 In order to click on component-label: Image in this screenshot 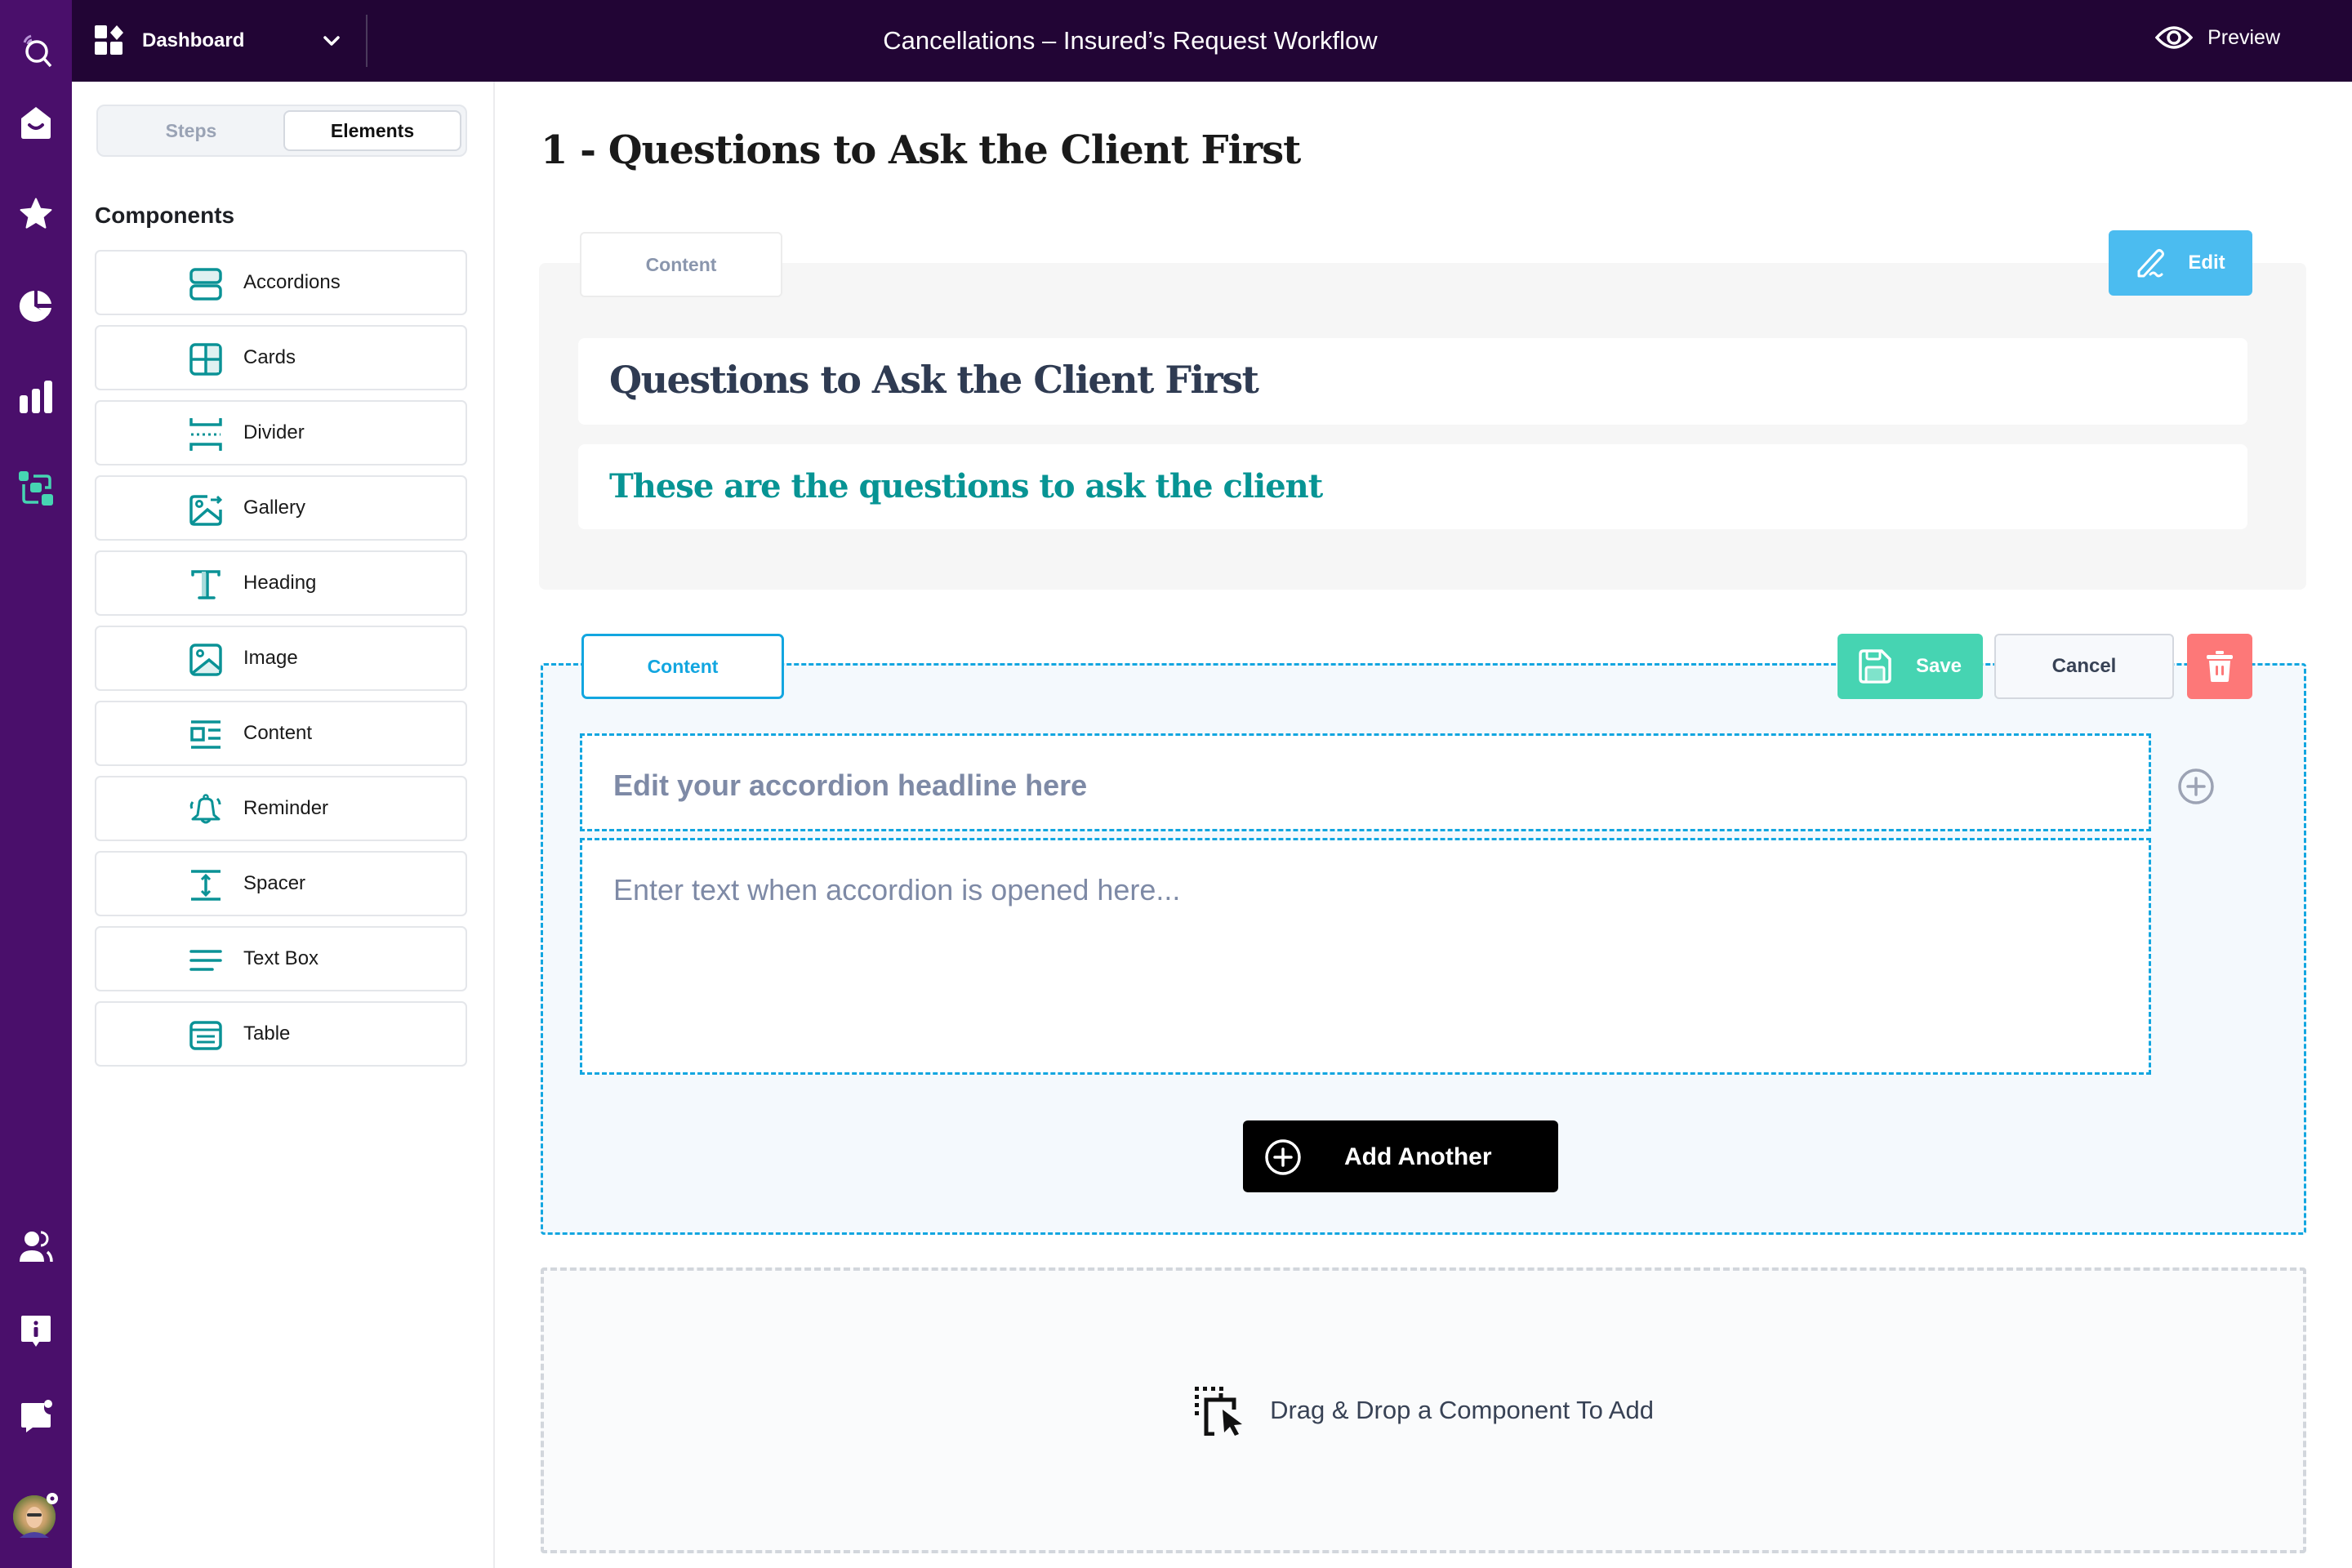, I will do `click(270, 658)`.